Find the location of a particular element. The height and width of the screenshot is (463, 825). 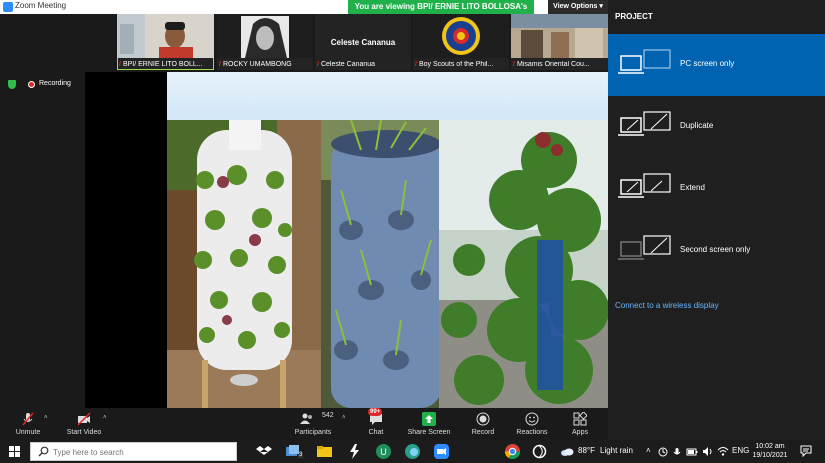

participant-video is located at coordinates (165, 36).